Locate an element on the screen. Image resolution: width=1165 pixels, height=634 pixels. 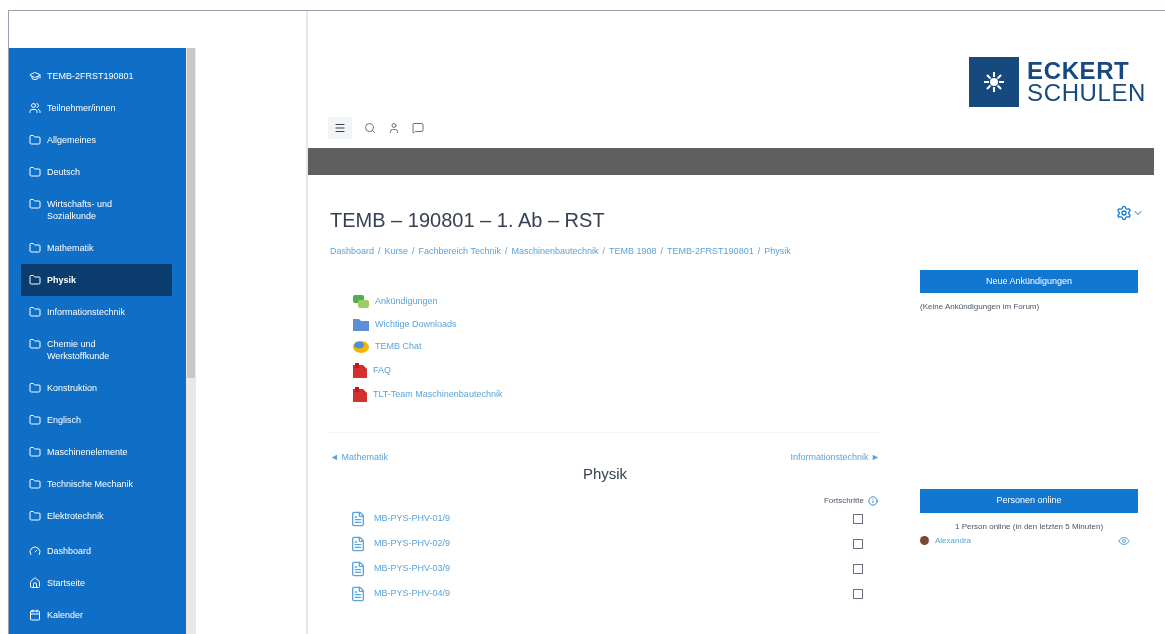
gauge-icon is located at coordinates (35, 551).